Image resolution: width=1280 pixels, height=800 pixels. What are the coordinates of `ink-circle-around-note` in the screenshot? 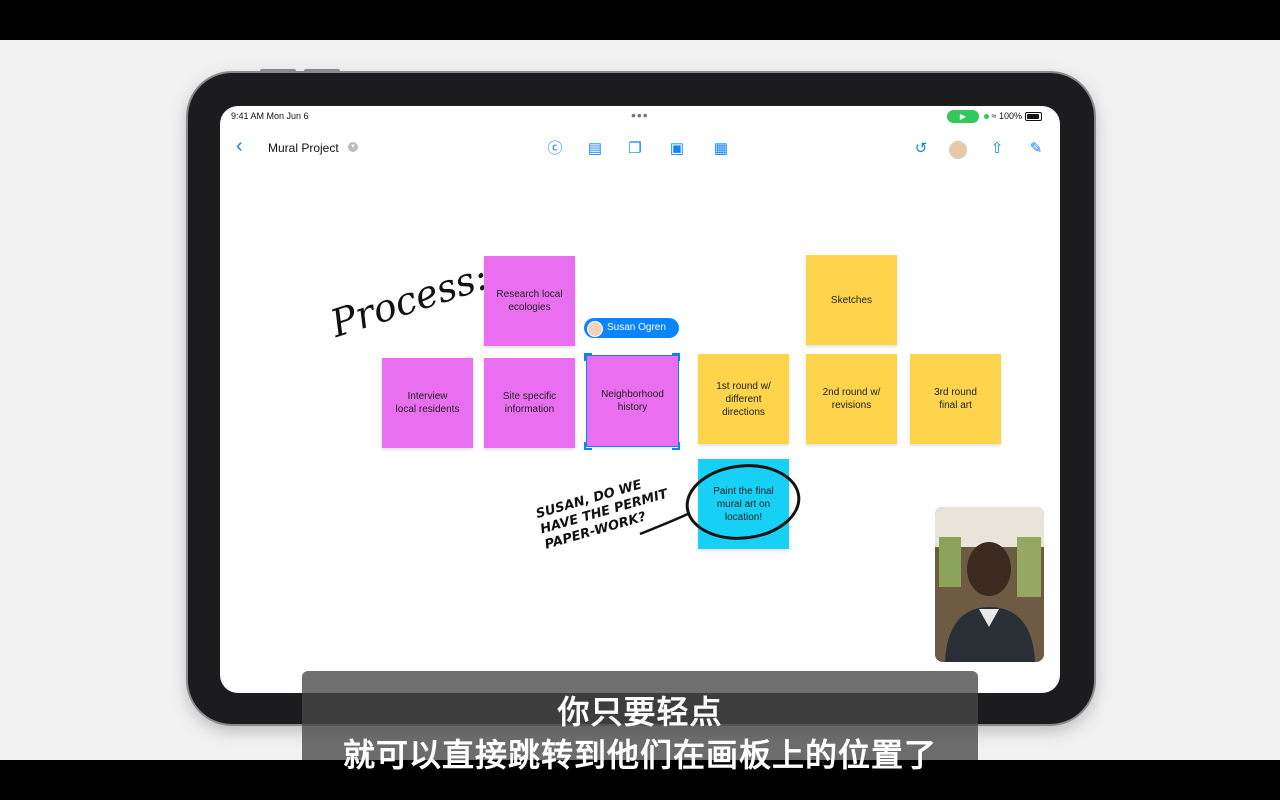 It's located at (743, 502).